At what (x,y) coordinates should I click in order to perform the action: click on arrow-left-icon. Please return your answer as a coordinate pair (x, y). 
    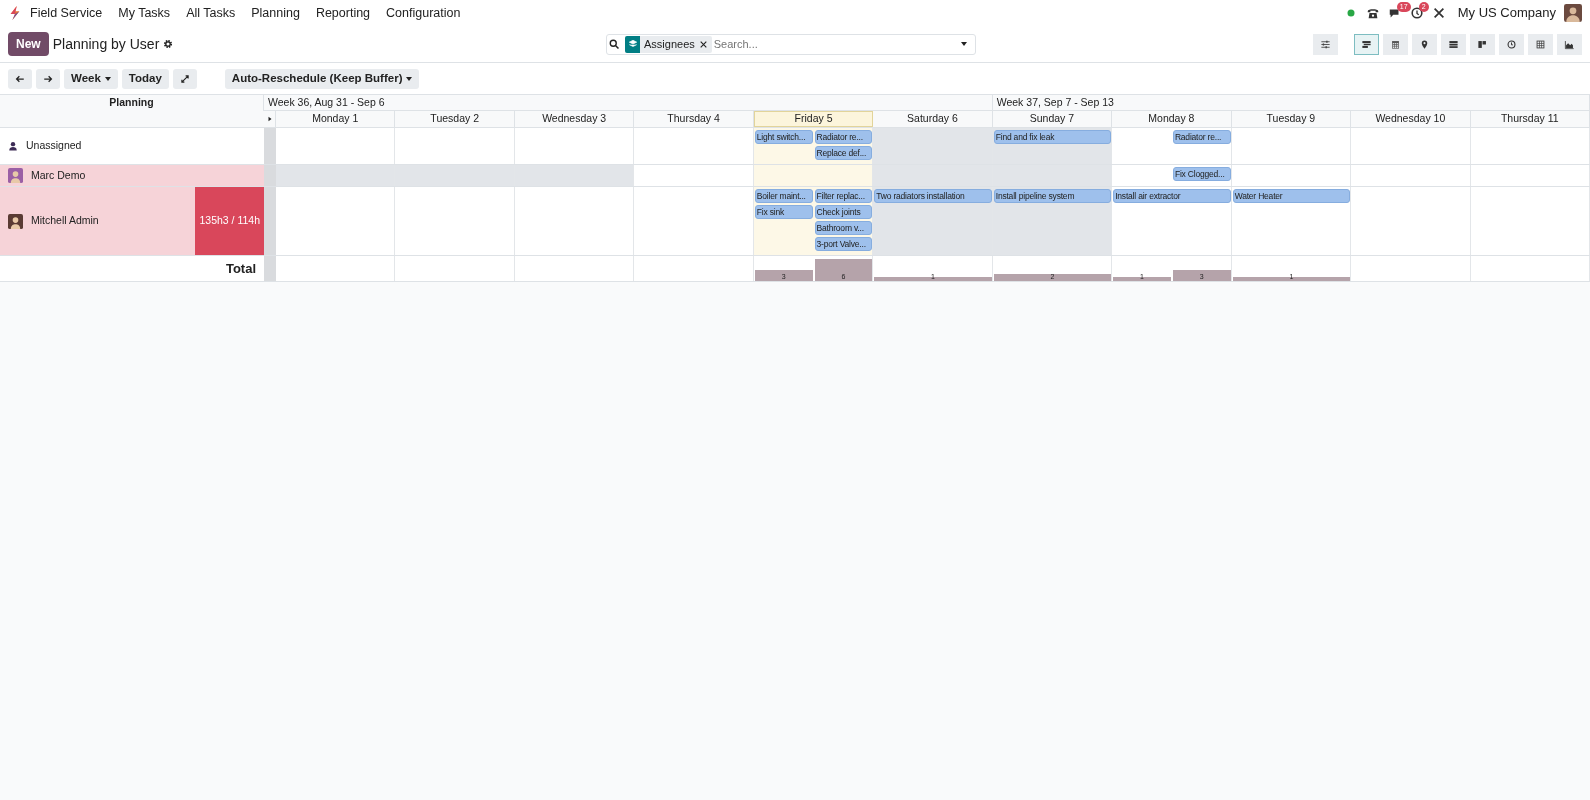
    Looking at the image, I should click on (20, 78).